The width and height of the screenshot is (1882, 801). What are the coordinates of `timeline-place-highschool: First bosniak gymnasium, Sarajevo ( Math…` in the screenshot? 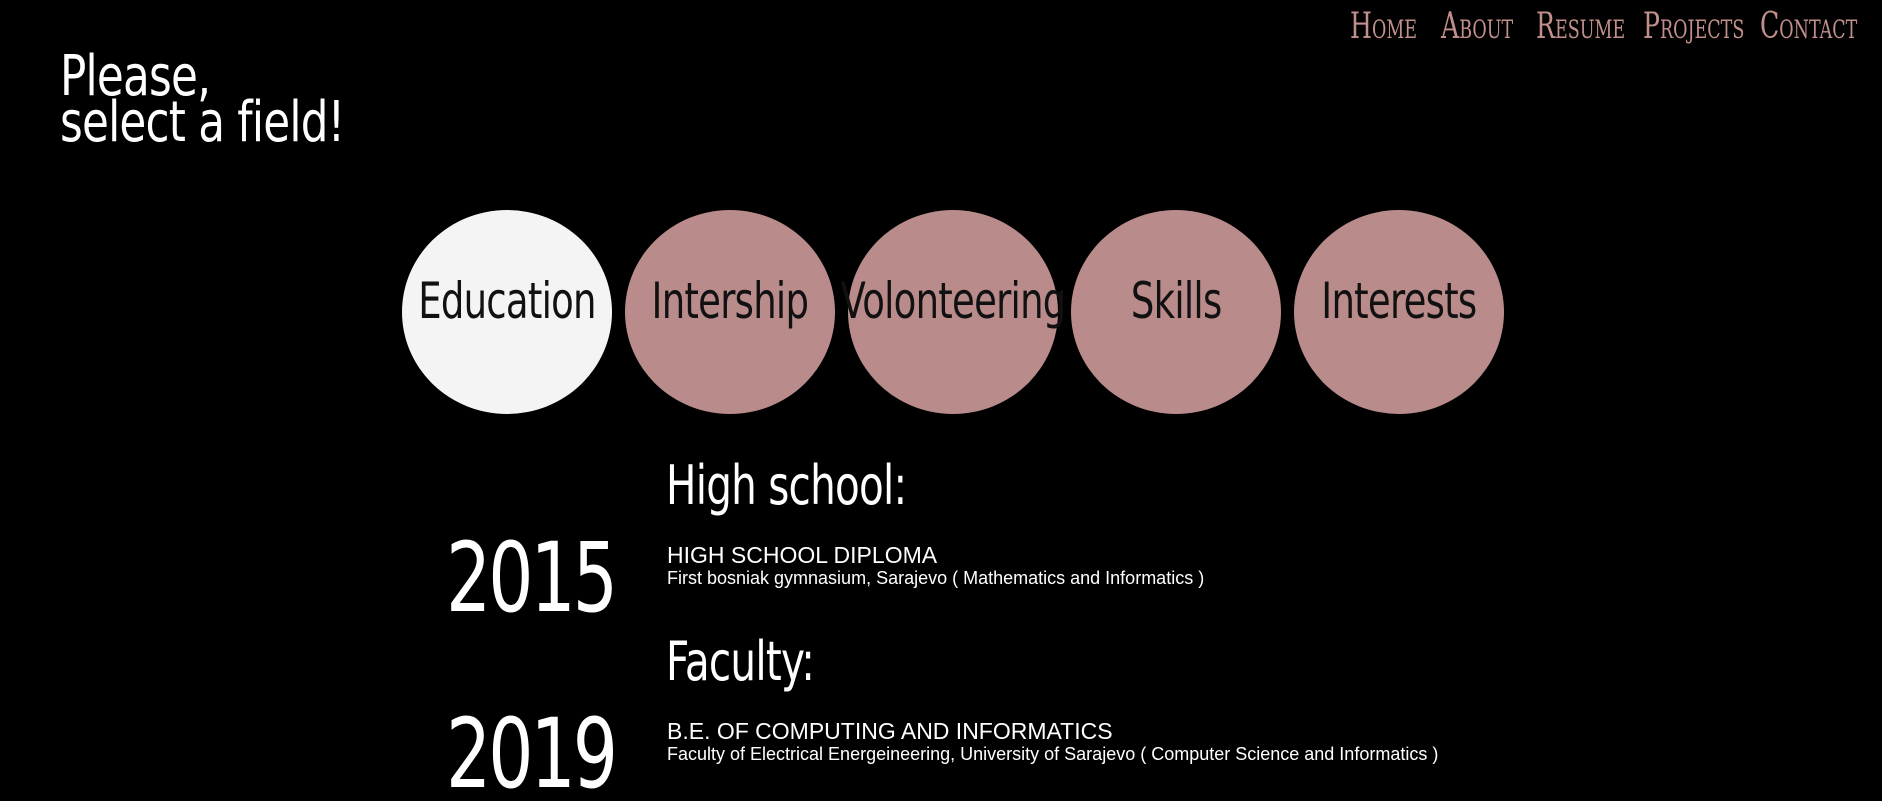 It's located at (936, 578).